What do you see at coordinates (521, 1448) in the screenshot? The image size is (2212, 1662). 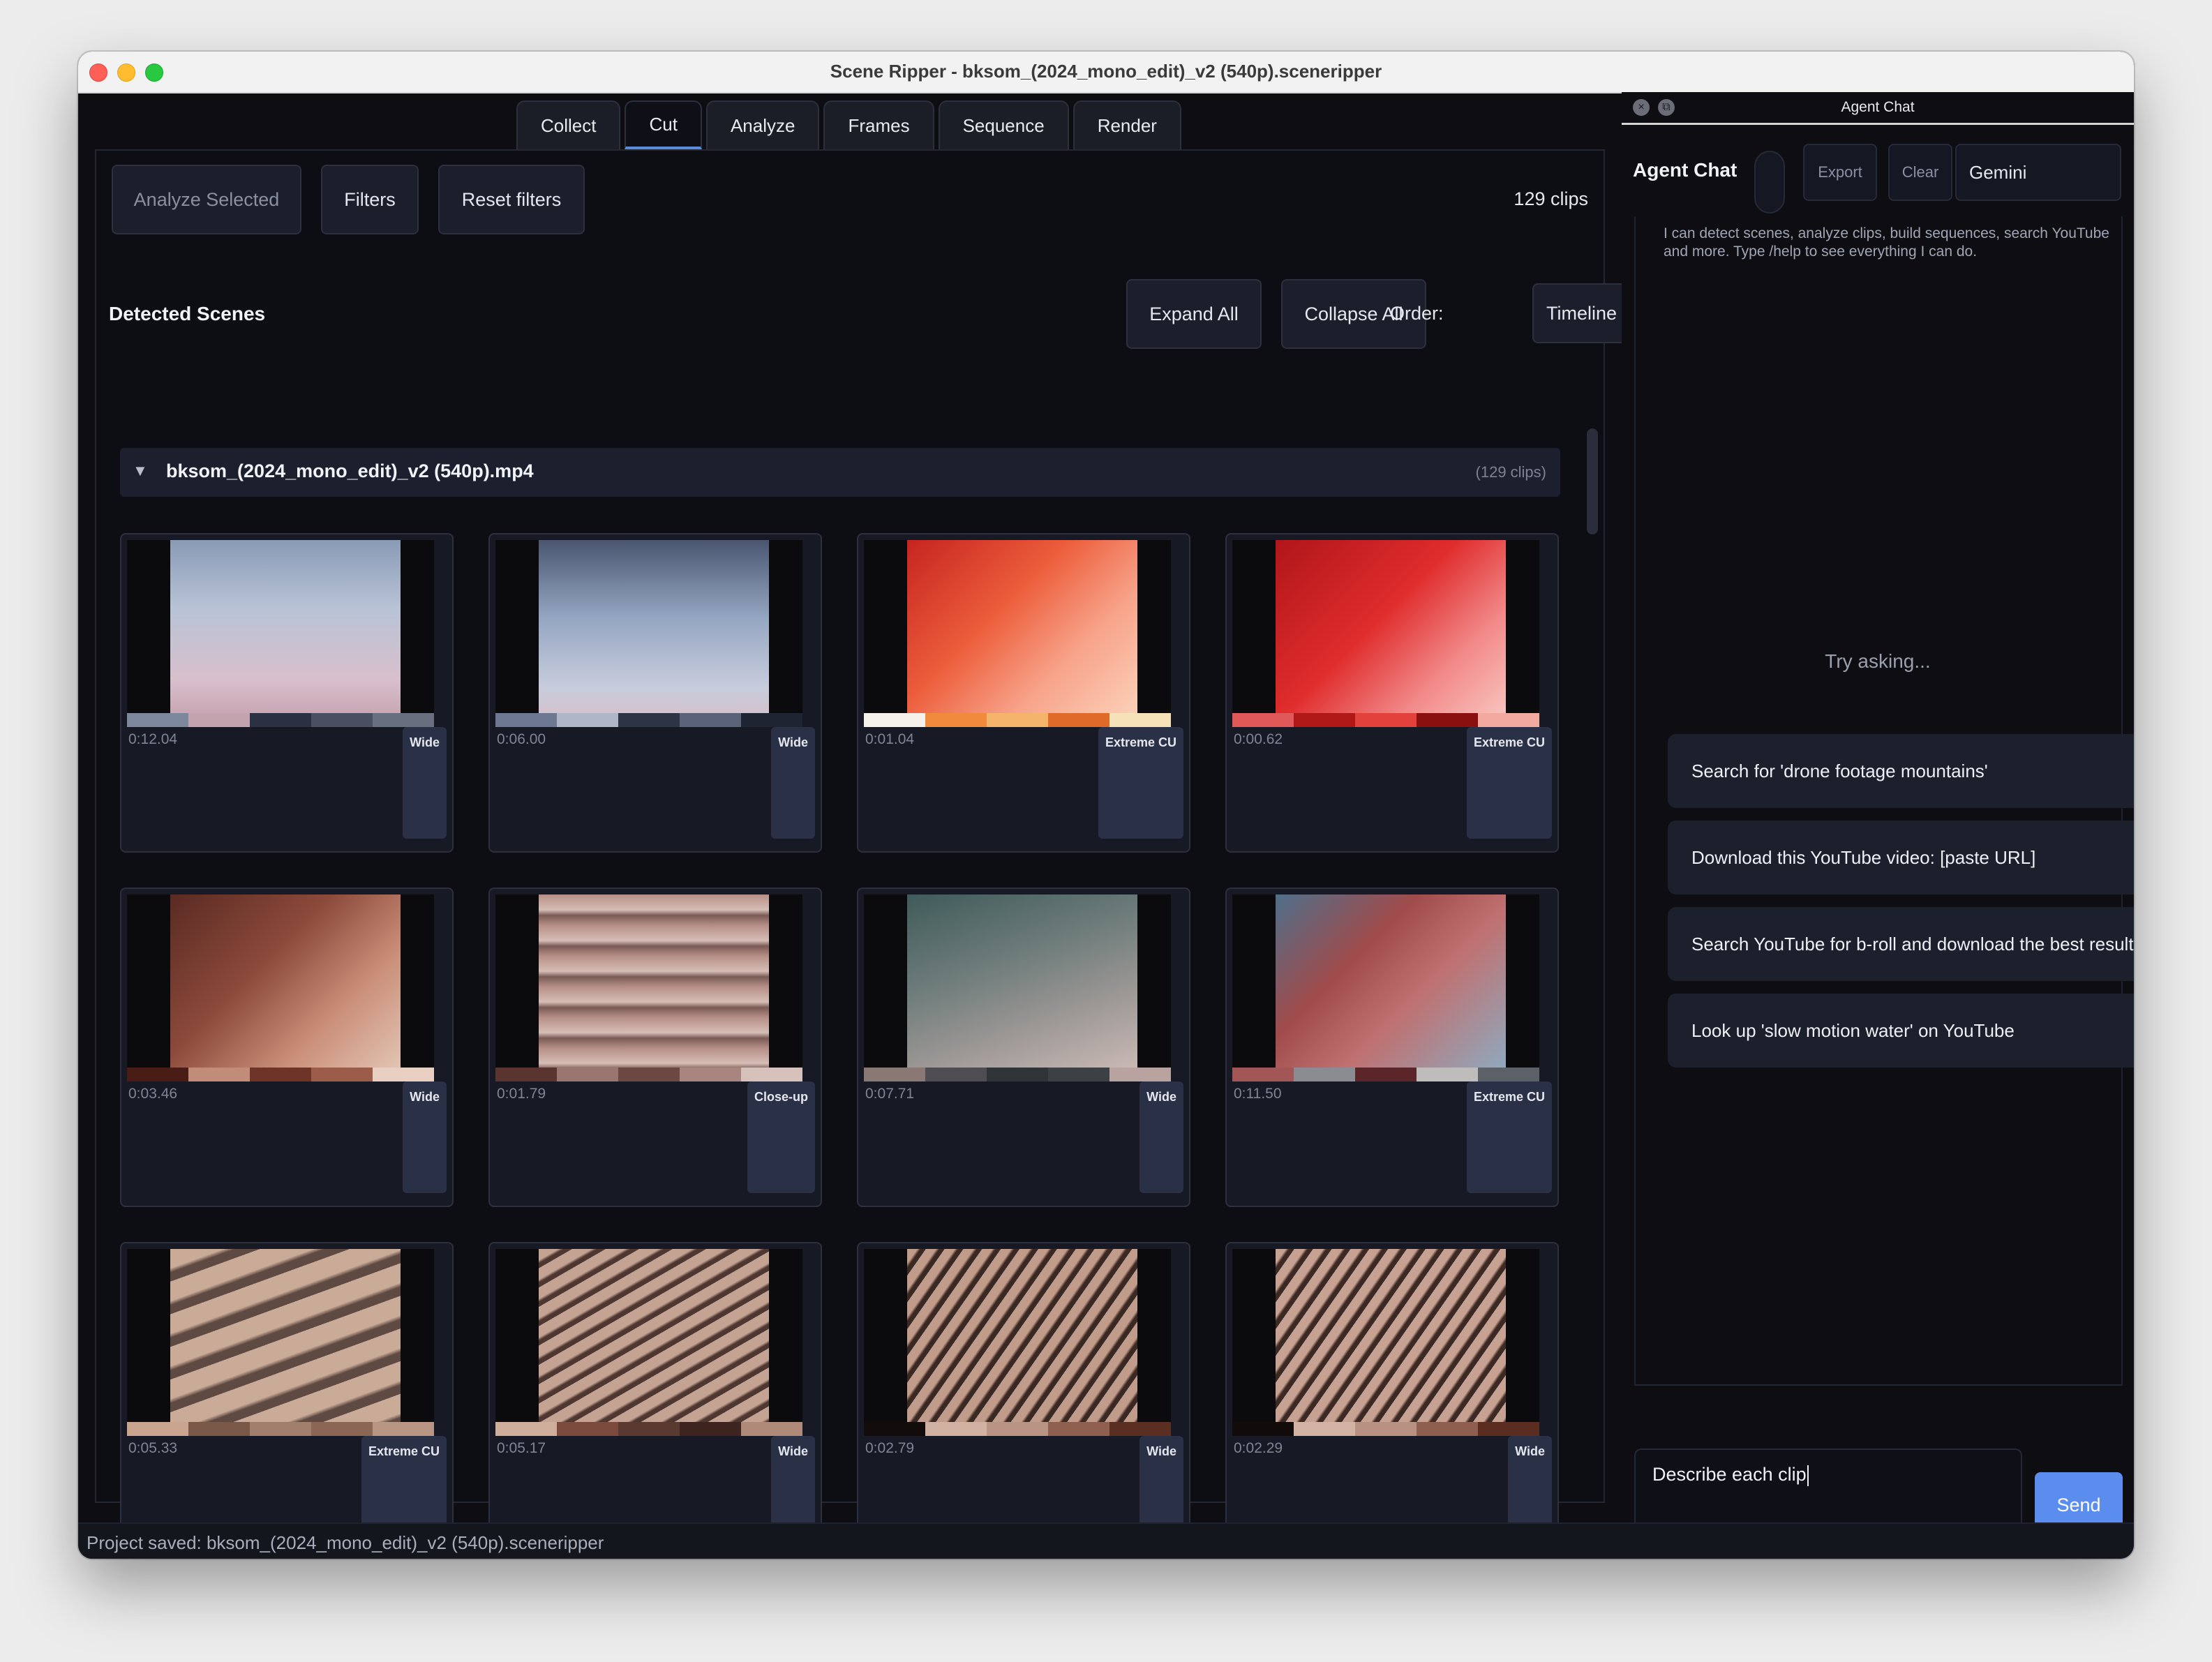 I see `clip-duration: 0:05.17` at bounding box center [521, 1448].